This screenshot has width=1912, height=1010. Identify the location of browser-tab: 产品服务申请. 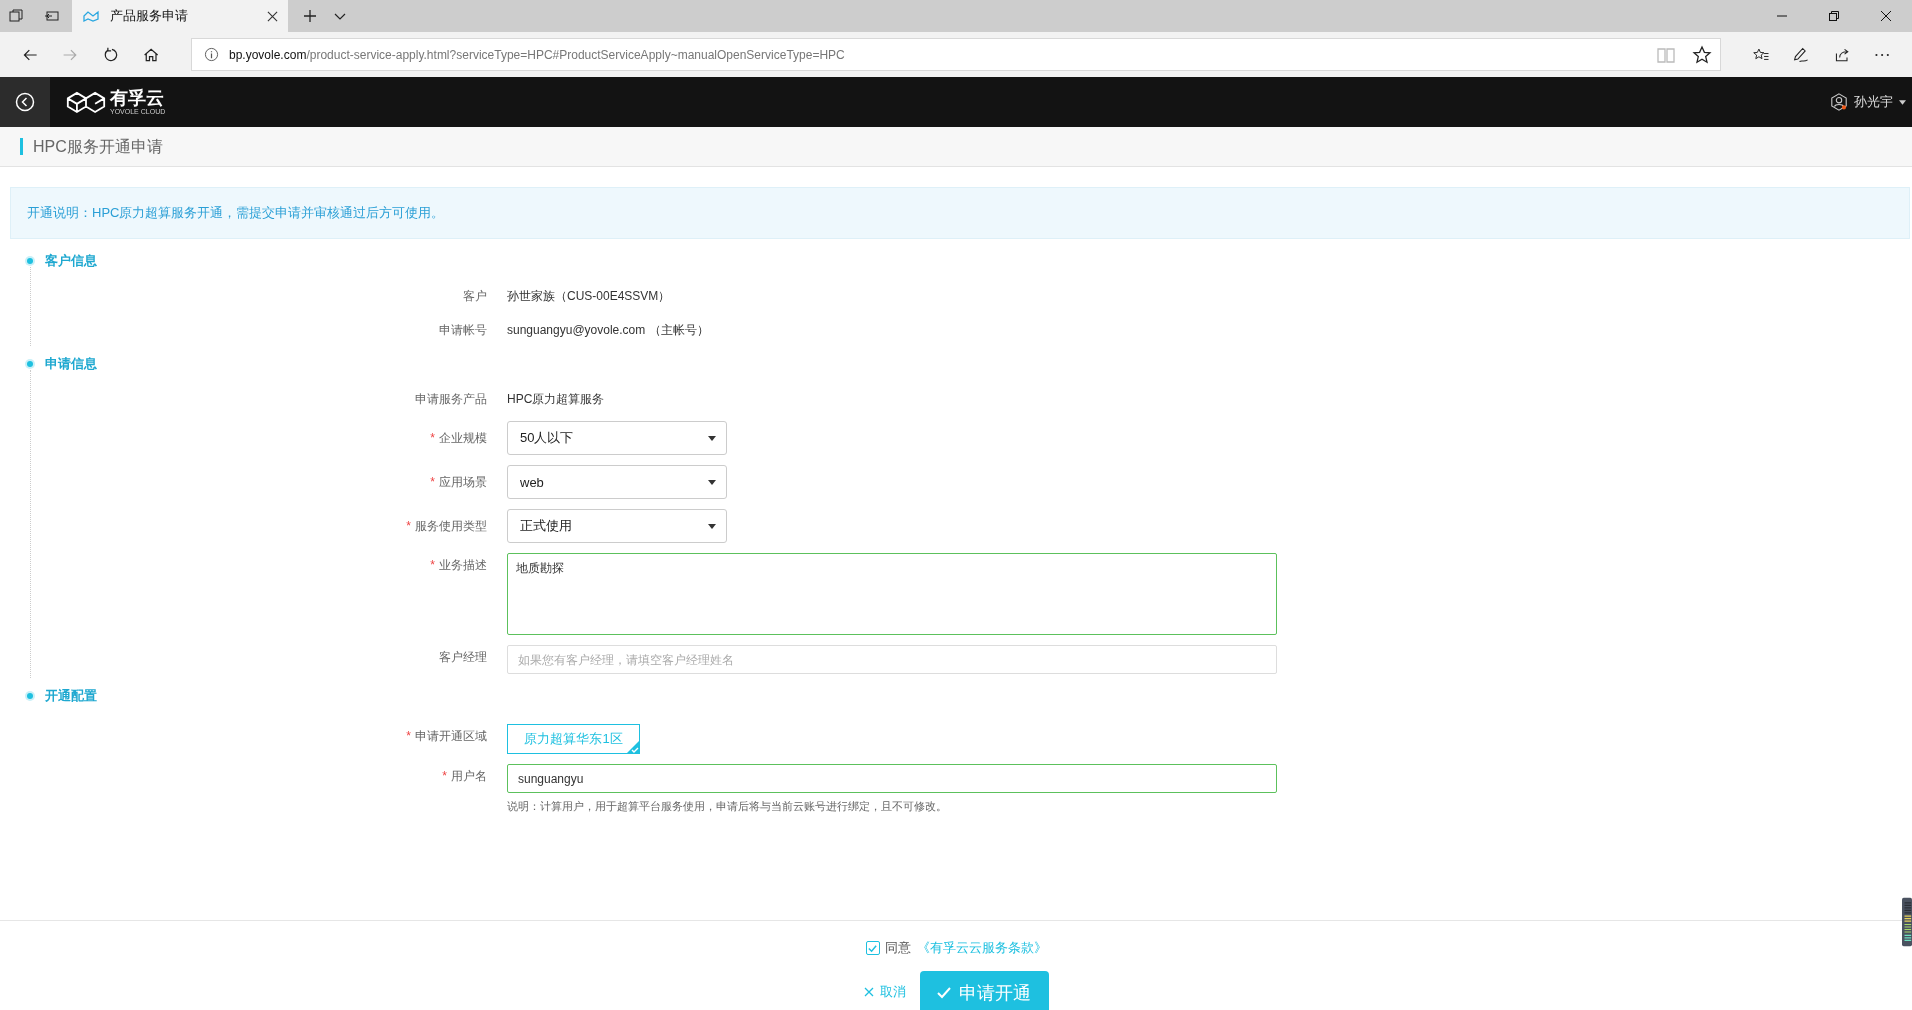
(180, 16).